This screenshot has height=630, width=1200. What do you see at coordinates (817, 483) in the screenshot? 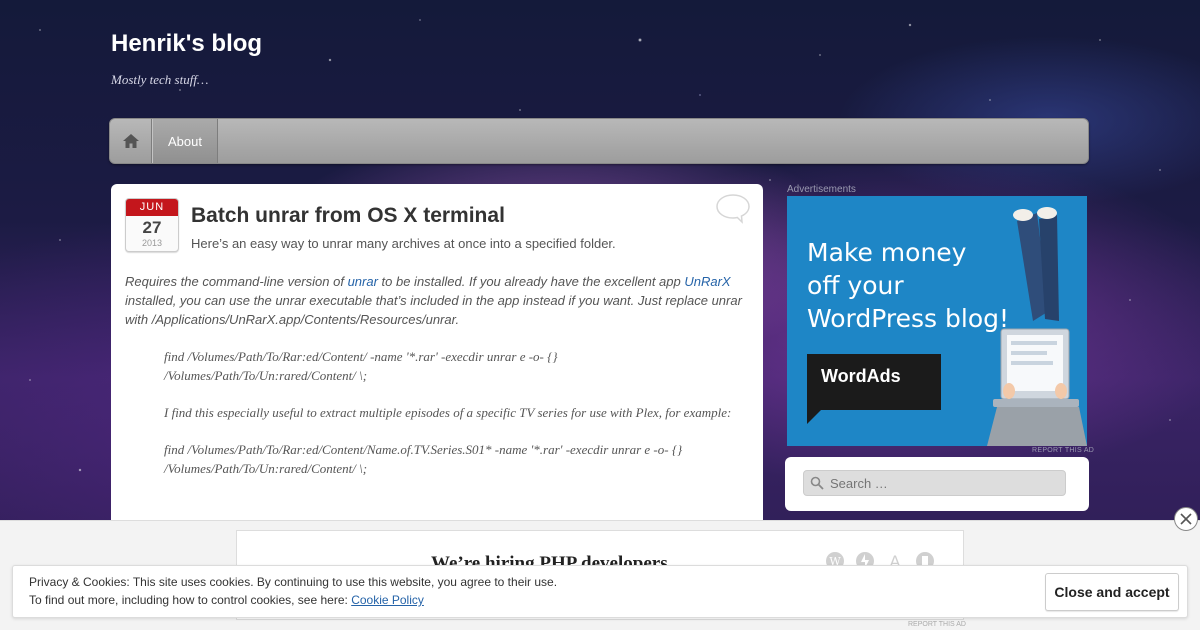
I see `search-icon` at bounding box center [817, 483].